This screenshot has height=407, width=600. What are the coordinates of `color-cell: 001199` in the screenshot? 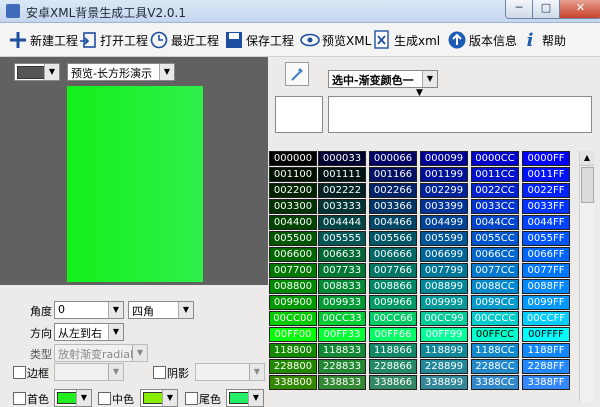 It's located at (444, 174).